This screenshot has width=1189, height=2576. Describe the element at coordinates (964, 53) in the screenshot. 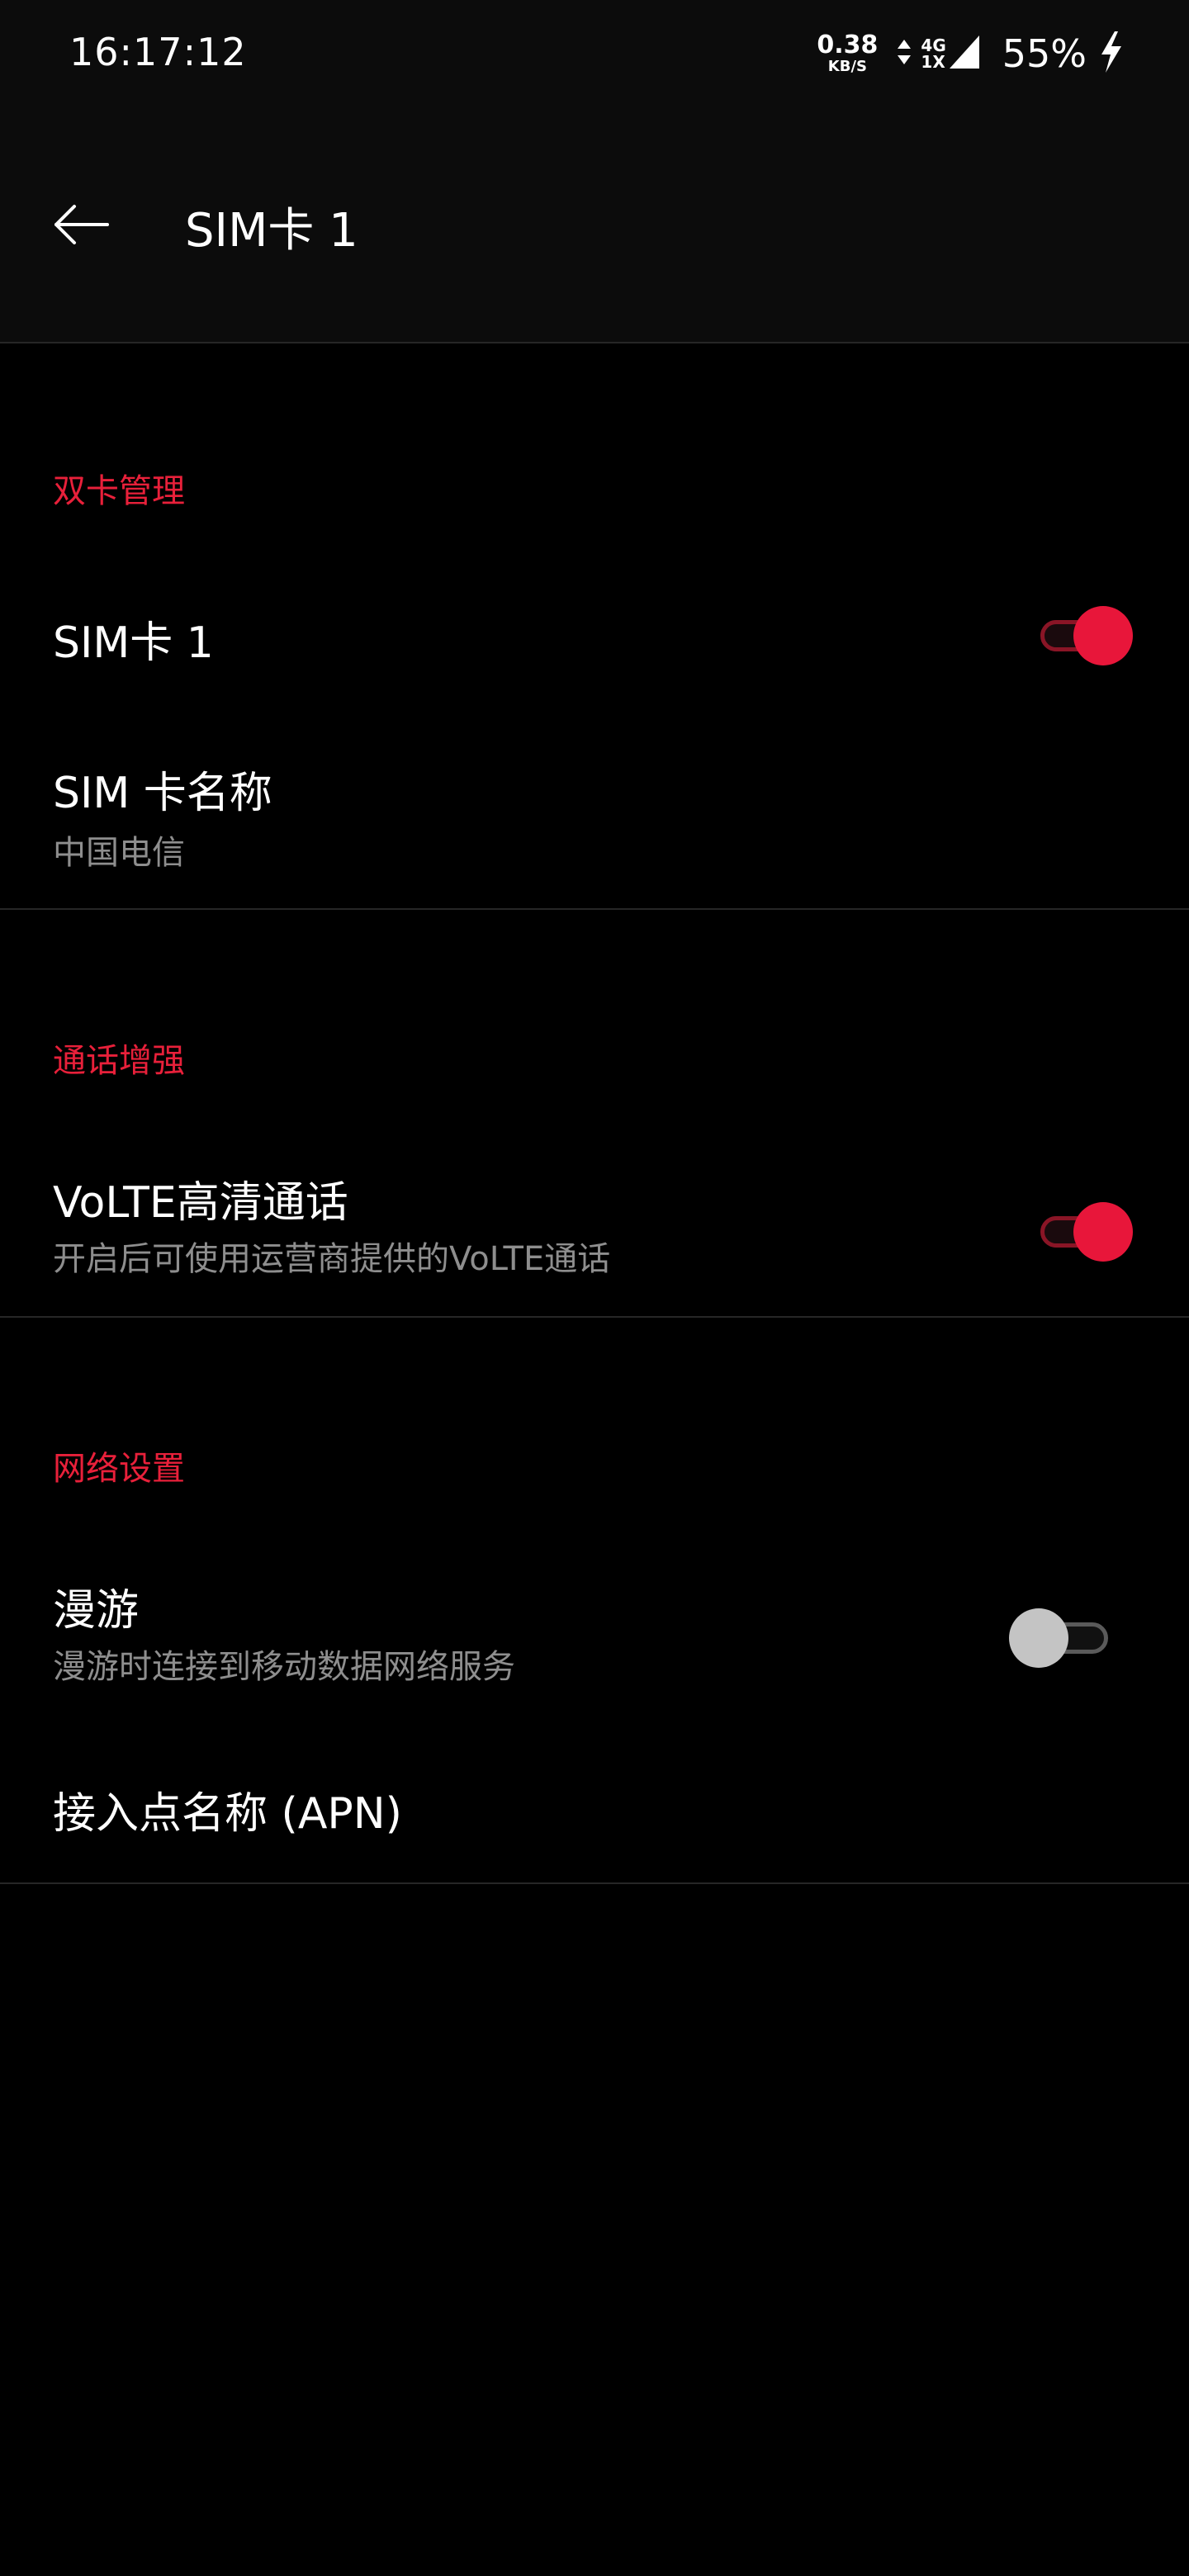

I see `cellular-signal-icon` at that location.